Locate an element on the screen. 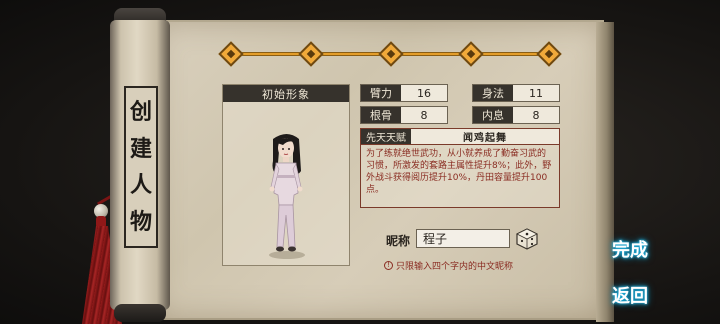 The image size is (720, 324). talent-header: 先天天赋 闻鸡起舞 is located at coordinates (460, 137).